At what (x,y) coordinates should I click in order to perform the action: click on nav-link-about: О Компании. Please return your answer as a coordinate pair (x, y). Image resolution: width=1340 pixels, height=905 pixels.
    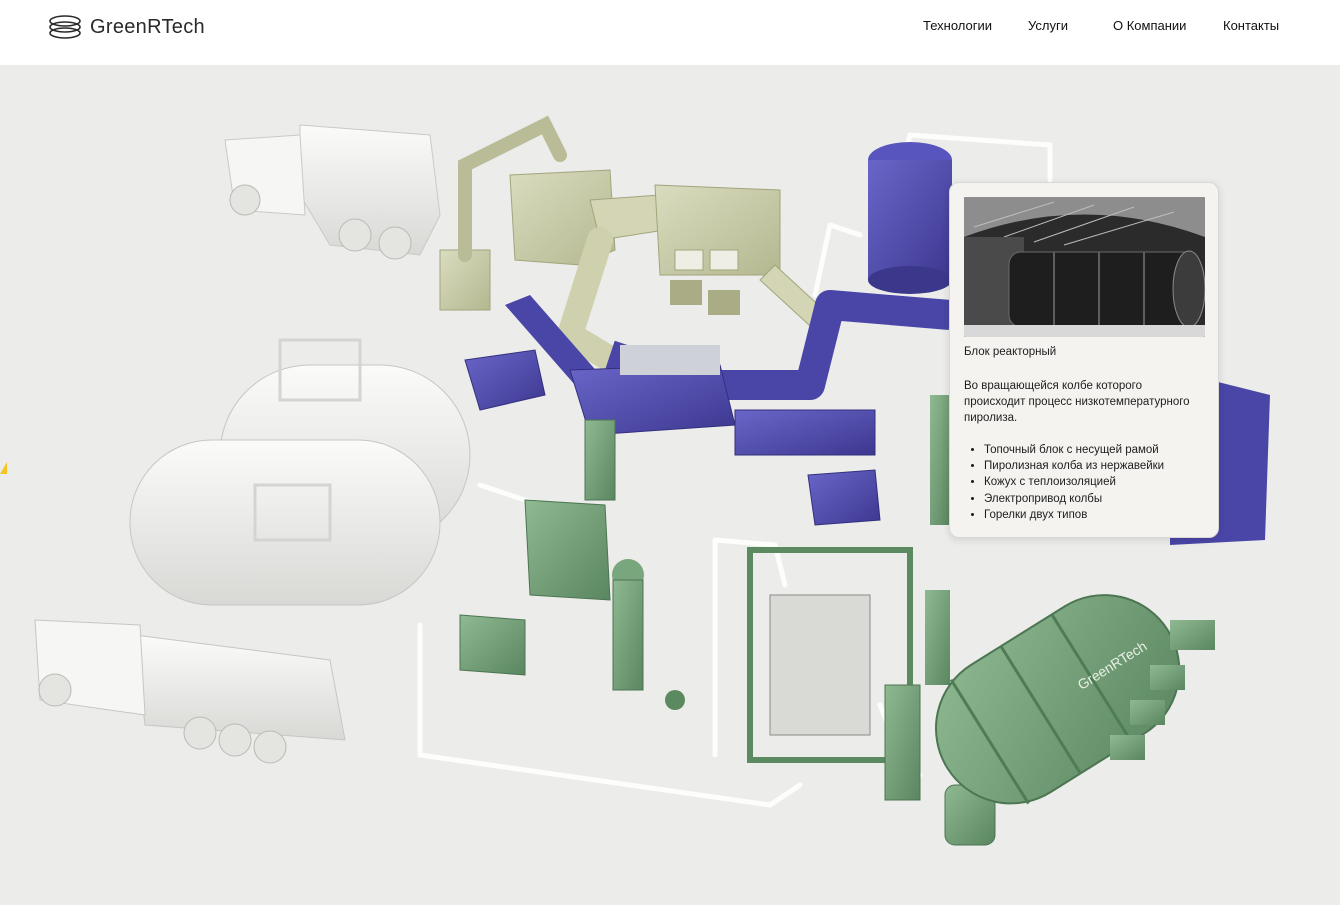
    Looking at the image, I should click on (1149, 25).